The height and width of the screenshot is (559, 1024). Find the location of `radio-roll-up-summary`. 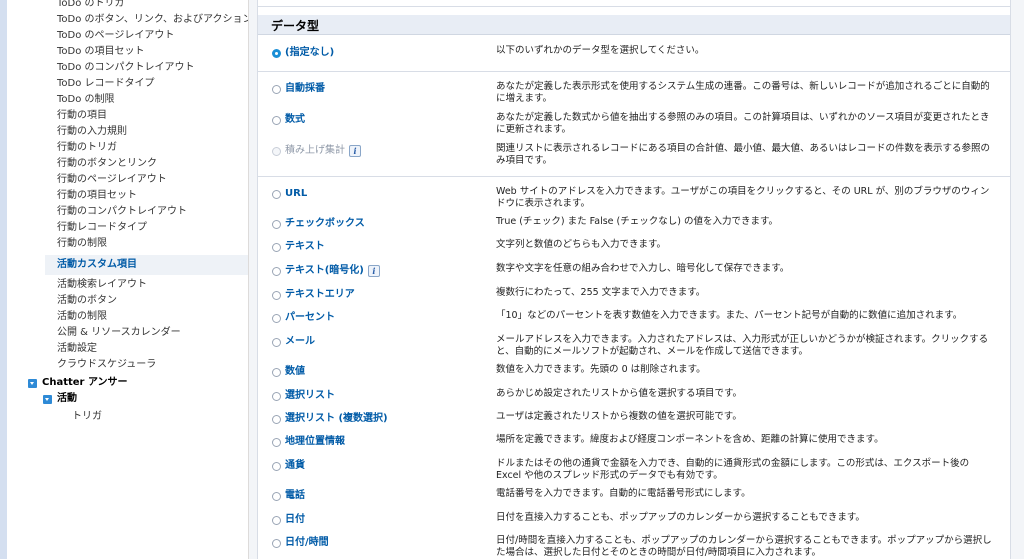

radio-roll-up-summary is located at coordinates (276, 151).